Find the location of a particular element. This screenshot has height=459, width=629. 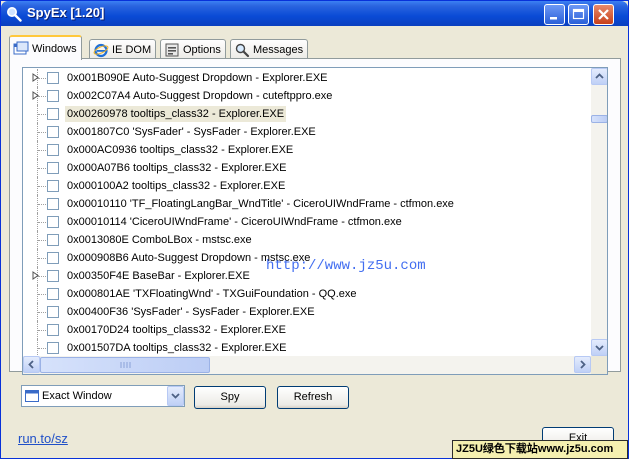

vertical-scroll-thumb is located at coordinates (599, 118).